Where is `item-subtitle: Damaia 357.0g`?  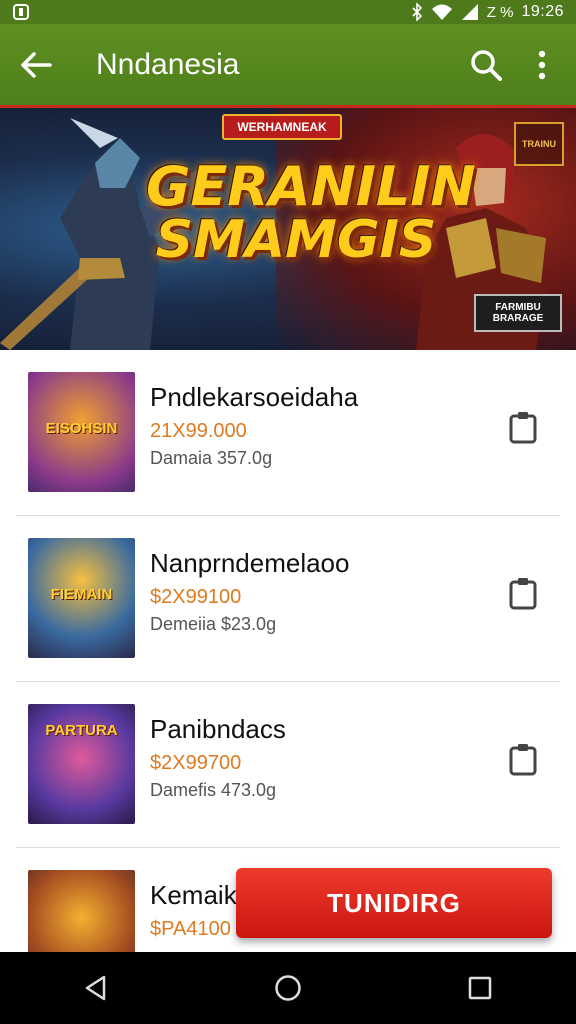
item-subtitle: Damaia 357.0g is located at coordinates (211, 458).